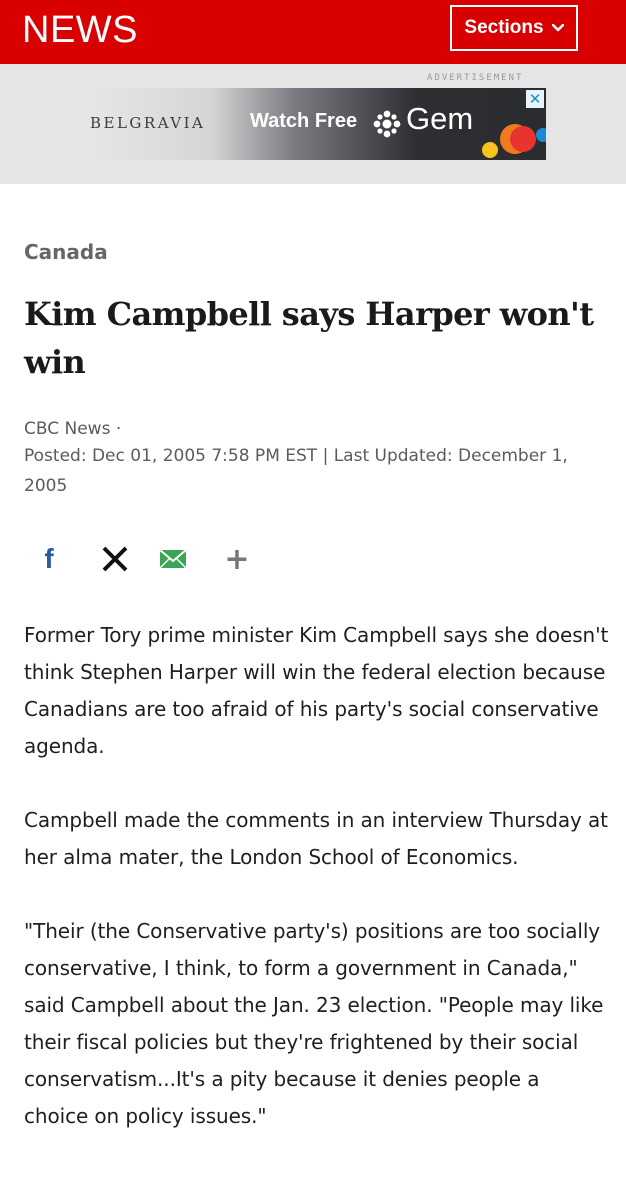 The height and width of the screenshot is (1200, 626). I want to click on article-category: Canada, so click(66, 252).